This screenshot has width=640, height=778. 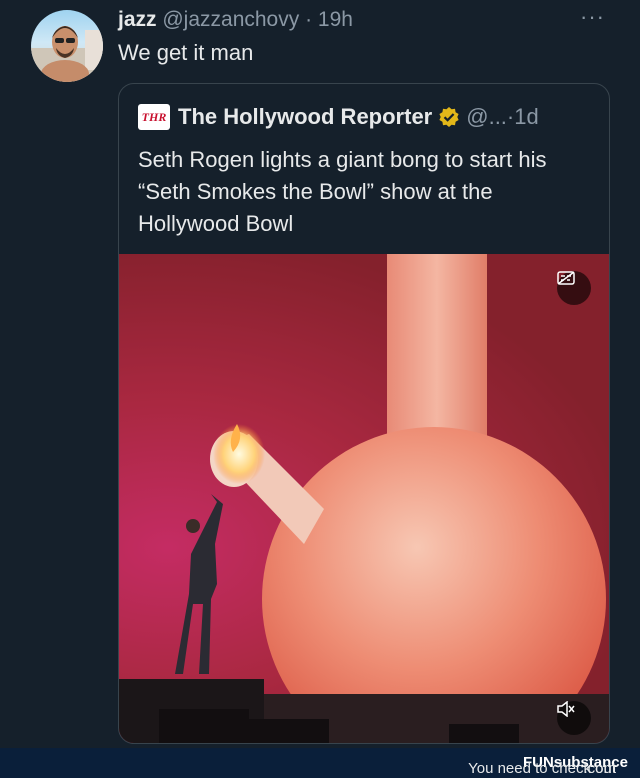 What do you see at coordinates (599, 768) in the screenshot?
I see `watermark-suffix: .com` at bounding box center [599, 768].